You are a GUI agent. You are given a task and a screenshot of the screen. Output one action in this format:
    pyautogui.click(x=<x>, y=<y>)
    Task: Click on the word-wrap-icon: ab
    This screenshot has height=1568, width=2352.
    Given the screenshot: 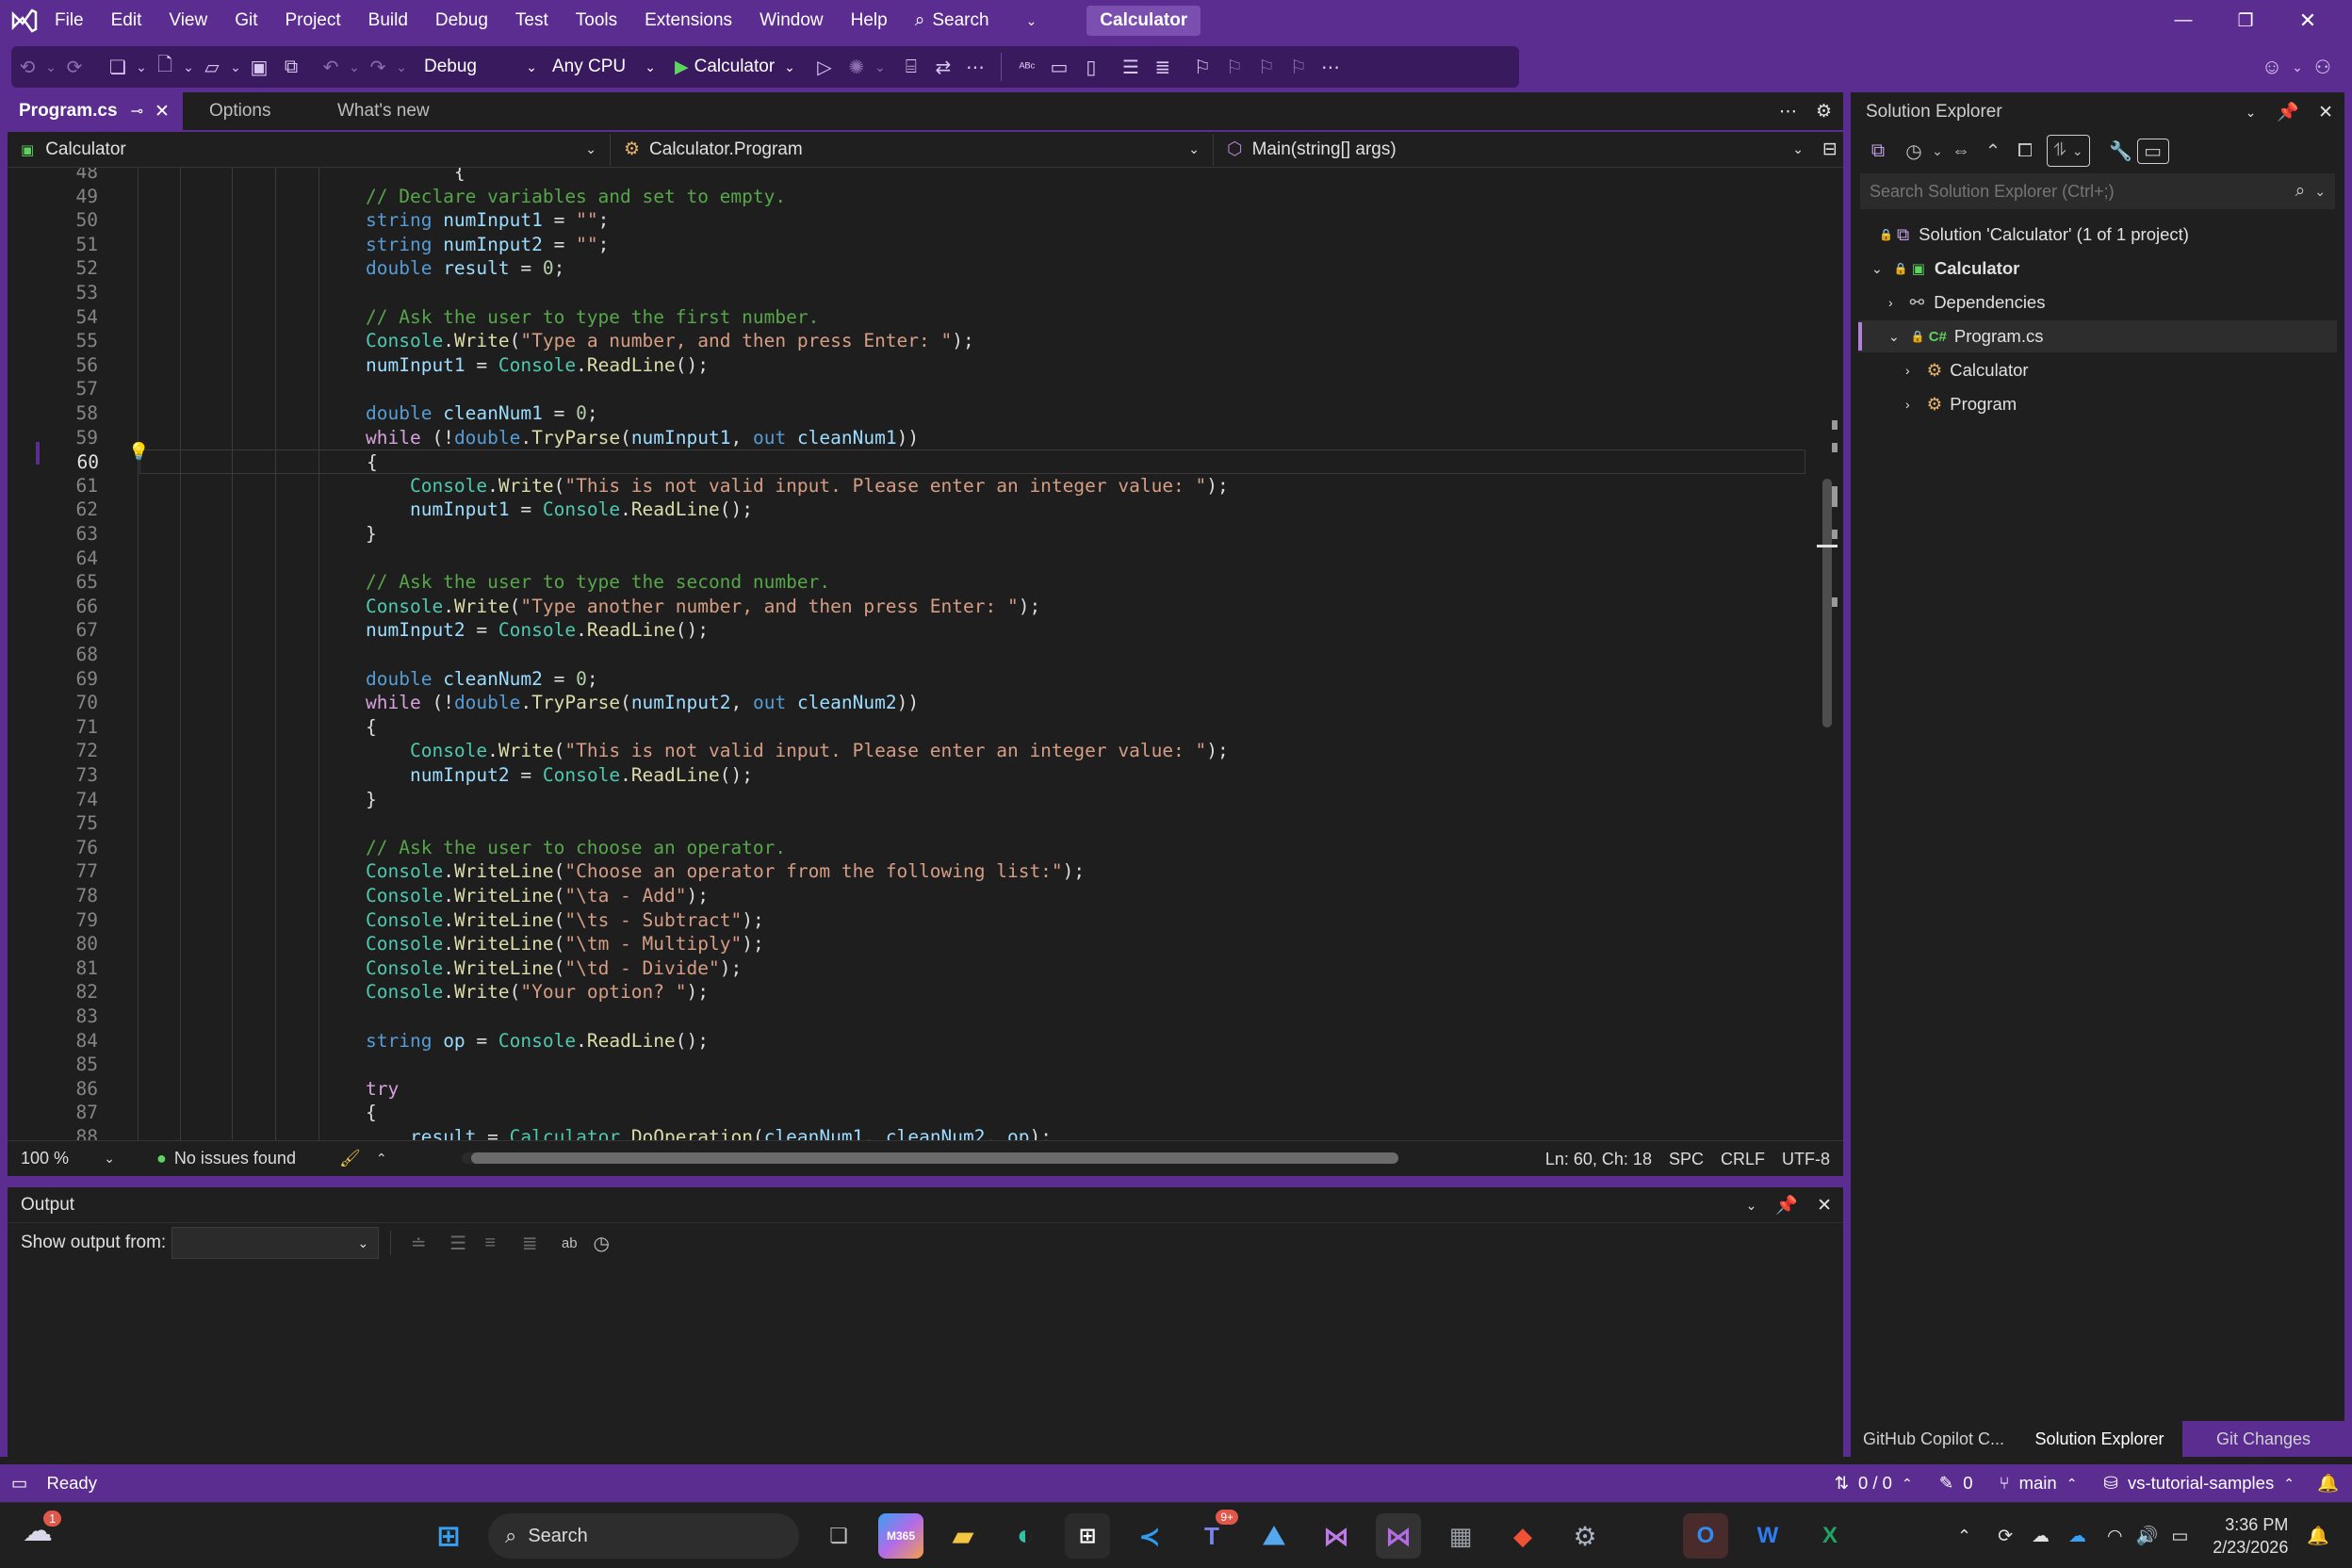 What is the action you would take?
    pyautogui.click(x=569, y=1243)
    